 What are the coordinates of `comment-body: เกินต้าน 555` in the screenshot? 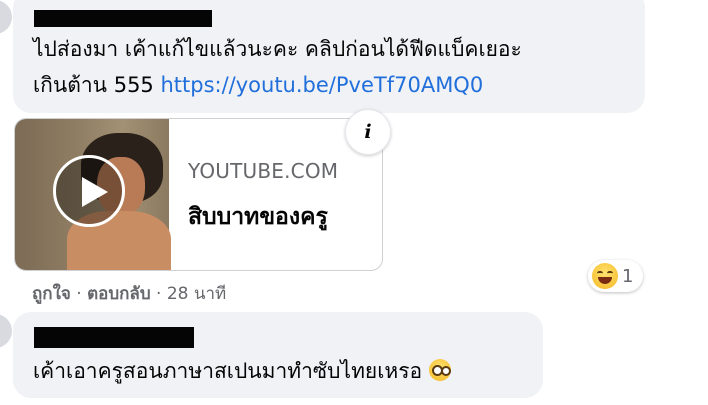 It's located at (97, 85).